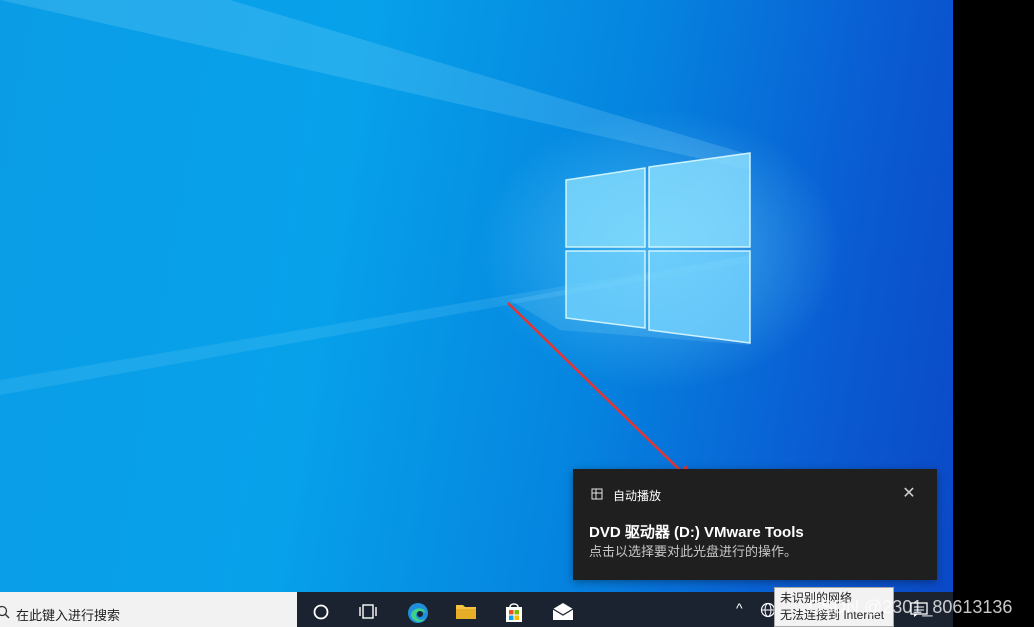 This screenshot has width=1034, height=627. What do you see at coordinates (597, 494) in the screenshot?
I see `autoplay-icon` at bounding box center [597, 494].